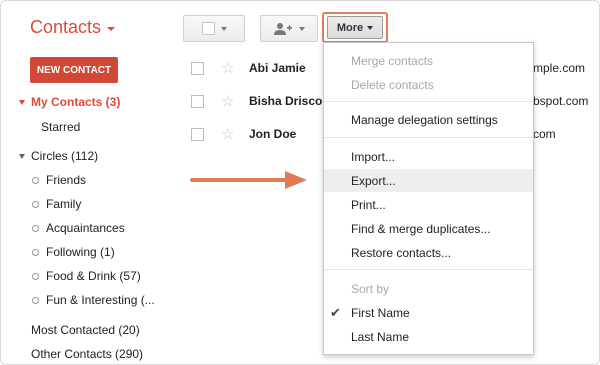 The width and height of the screenshot is (600, 365). I want to click on circle-label: Family, so click(64, 204).